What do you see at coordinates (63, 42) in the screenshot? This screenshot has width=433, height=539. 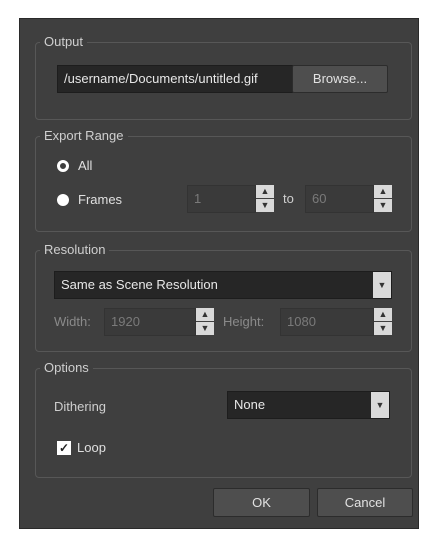 I see `output-legend: Output` at bounding box center [63, 42].